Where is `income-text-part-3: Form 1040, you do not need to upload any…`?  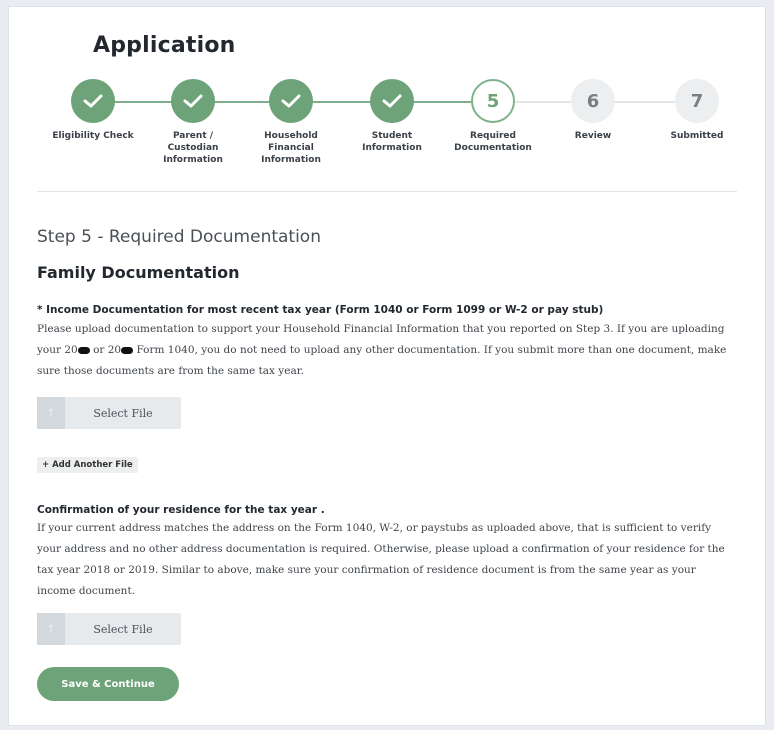
income-text-part-3: Form 1040, you do not need to upload any… is located at coordinates (382, 360).